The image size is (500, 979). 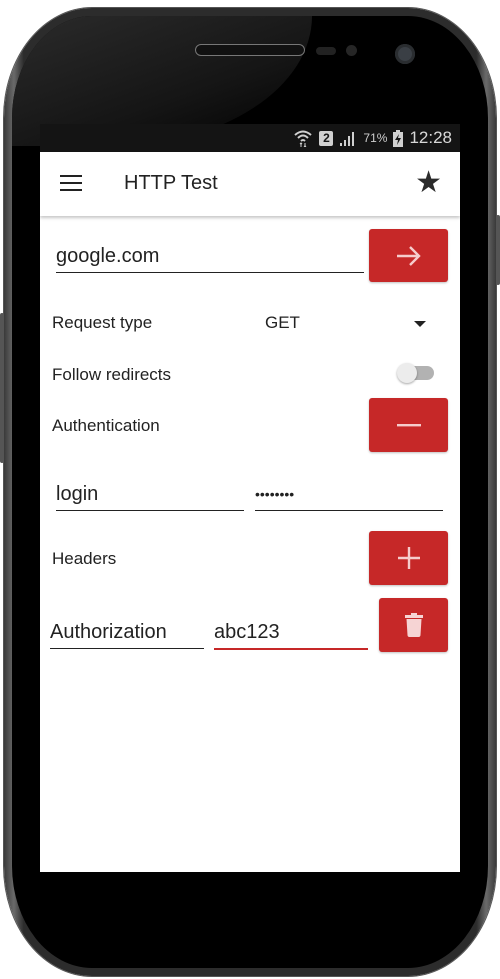 I want to click on plus-icon, so click(x=408, y=558).